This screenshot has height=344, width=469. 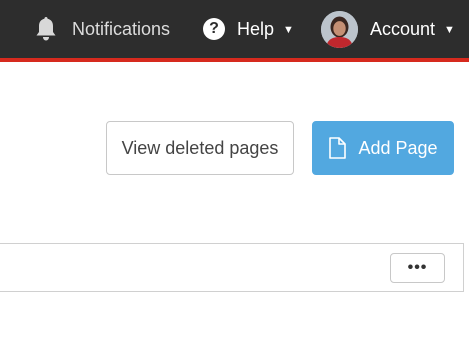 I want to click on view-deleted-pages-label: View deleted pages, so click(x=200, y=147).